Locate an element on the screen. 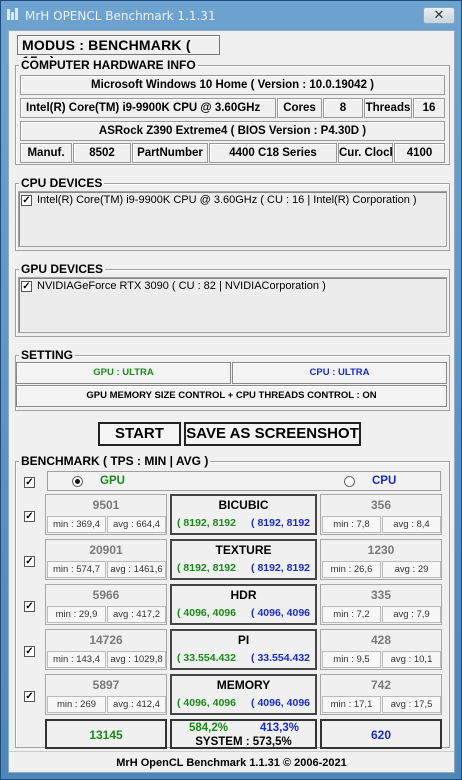 The height and width of the screenshot is (780, 462). close-button: ✕ is located at coordinates (439, 15).